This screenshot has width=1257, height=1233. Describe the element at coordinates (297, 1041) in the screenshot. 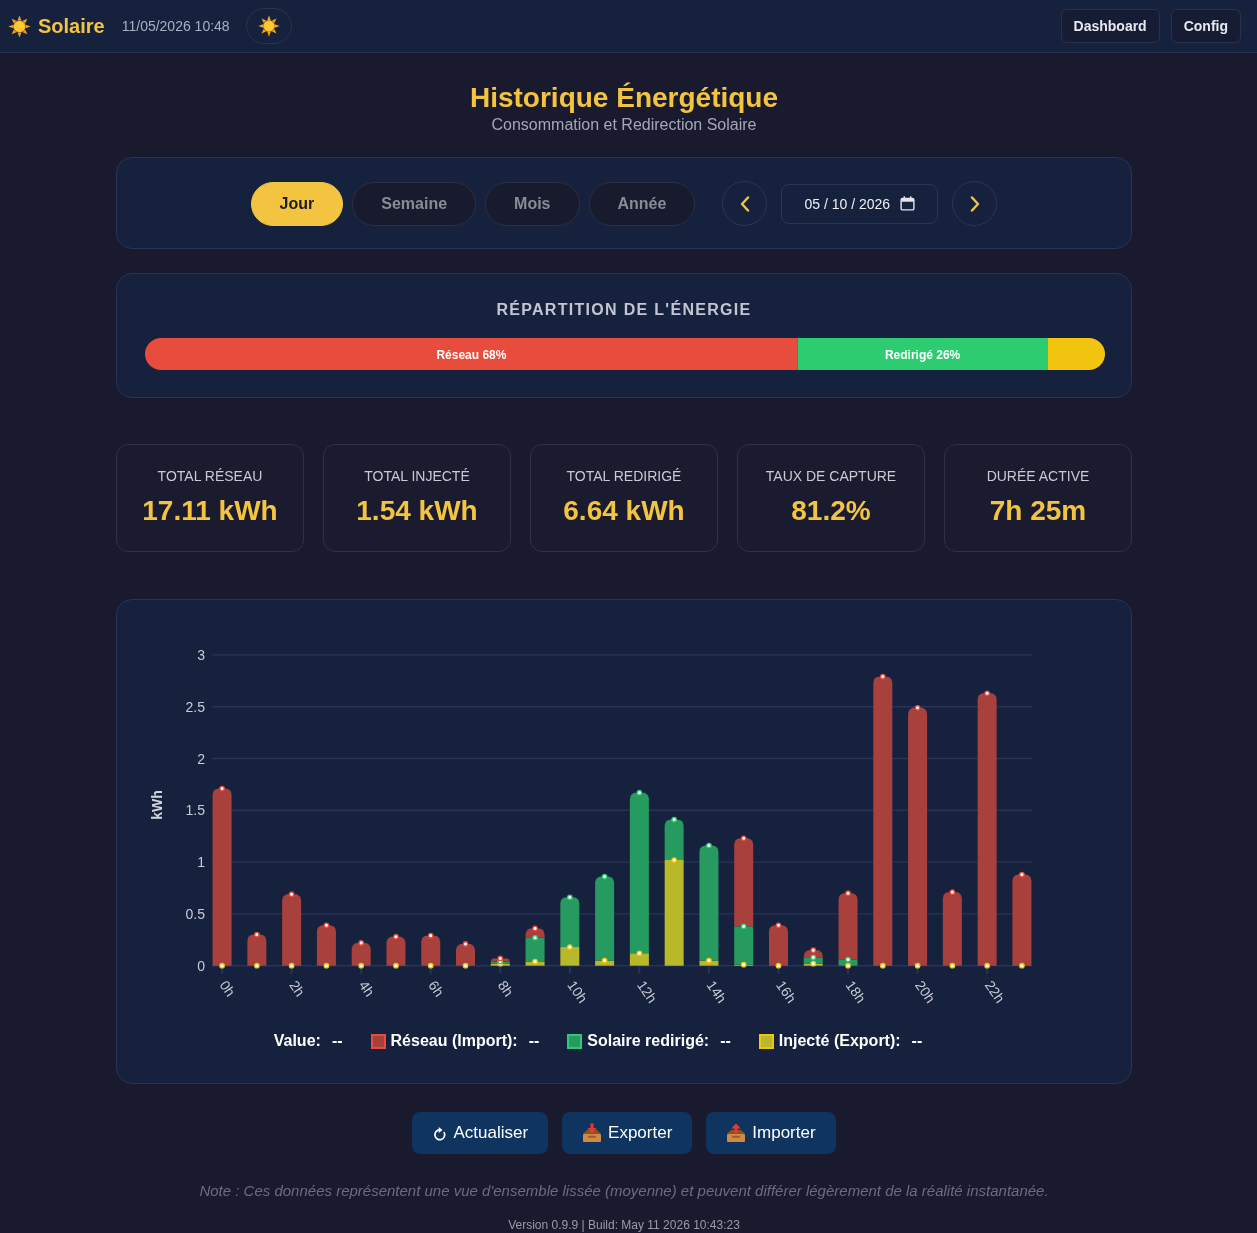

I see `legend-label: Value:` at that location.